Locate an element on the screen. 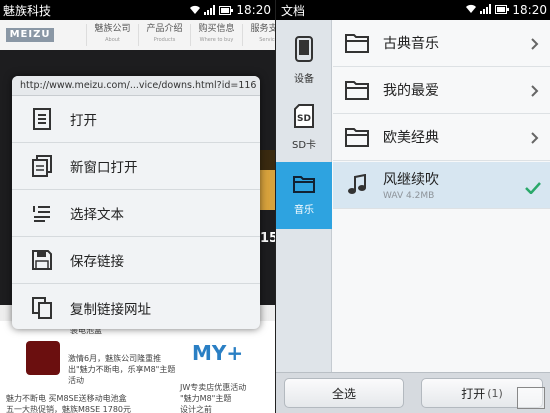 This screenshot has width=550, height=413. news-link: JW专卖店优惠活动 is located at coordinates (213, 387).